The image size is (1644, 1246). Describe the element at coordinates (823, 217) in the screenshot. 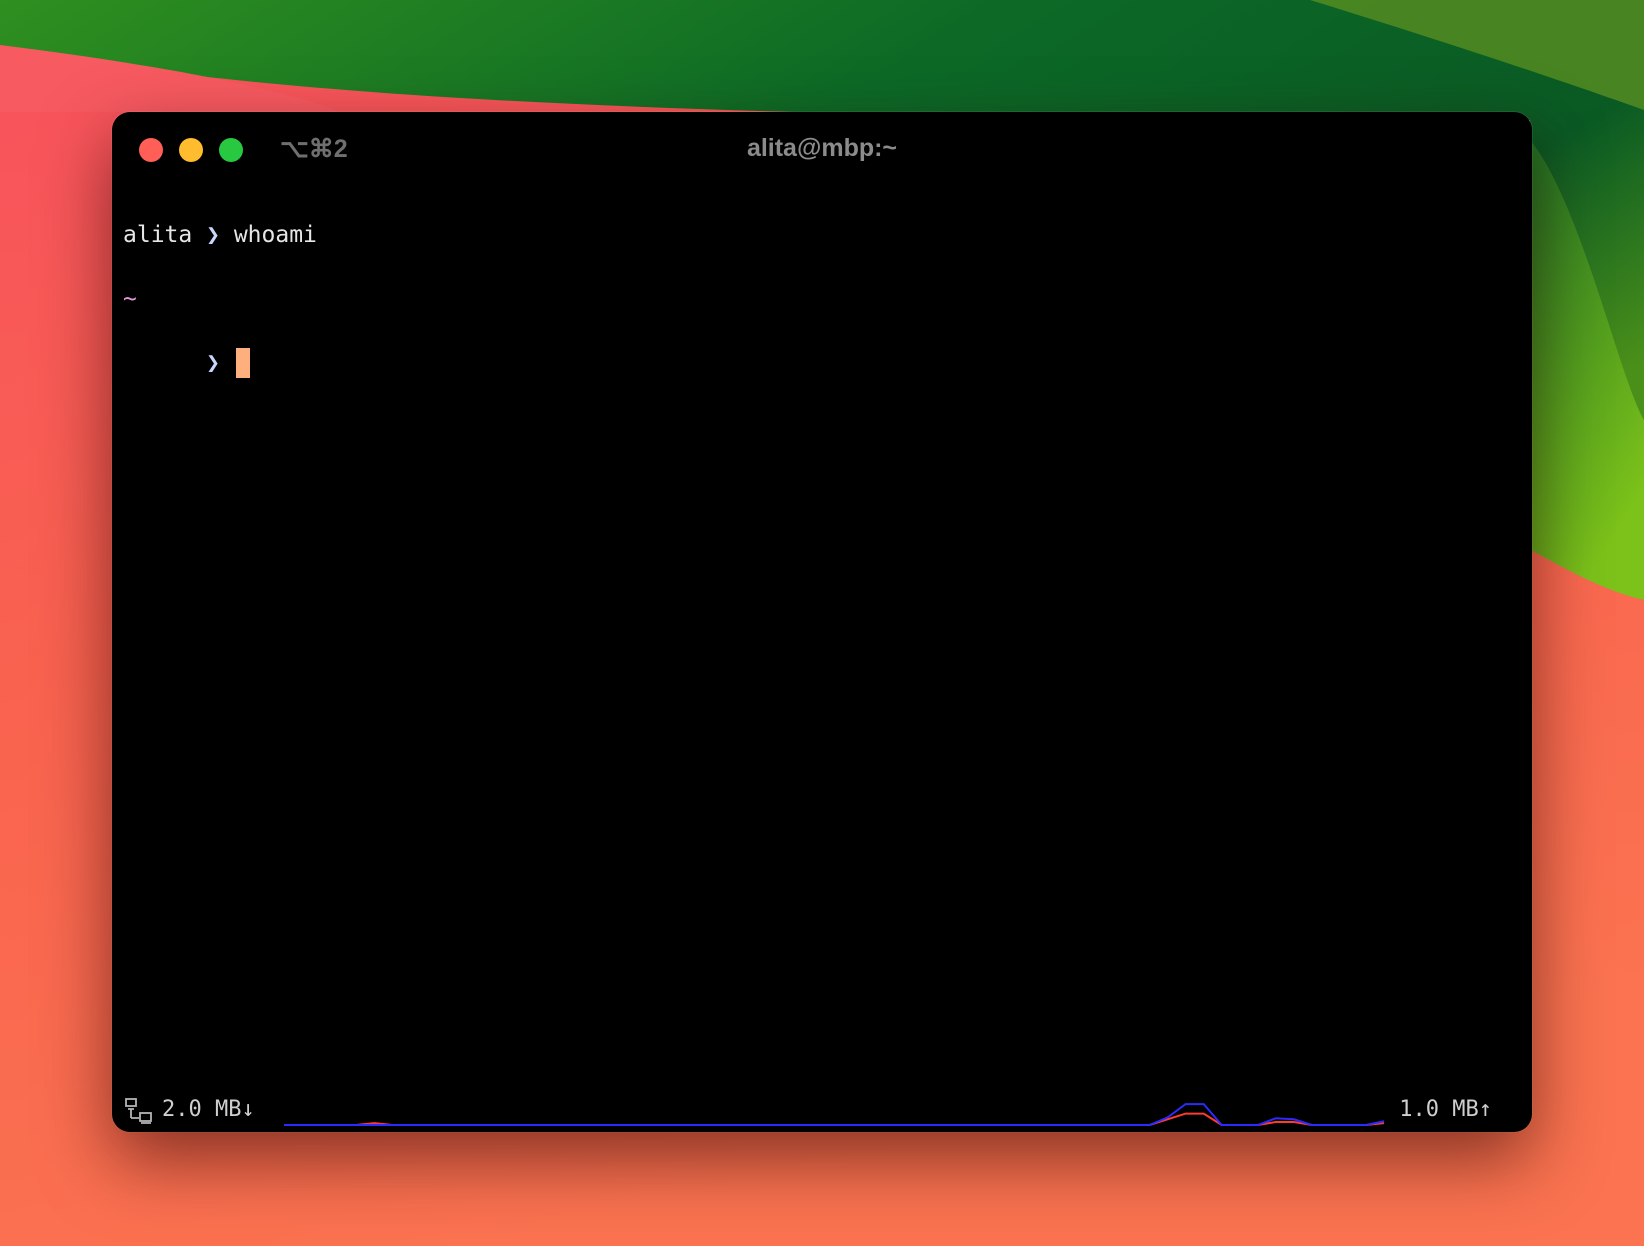

I see `command-line: ❯ whoami` at that location.